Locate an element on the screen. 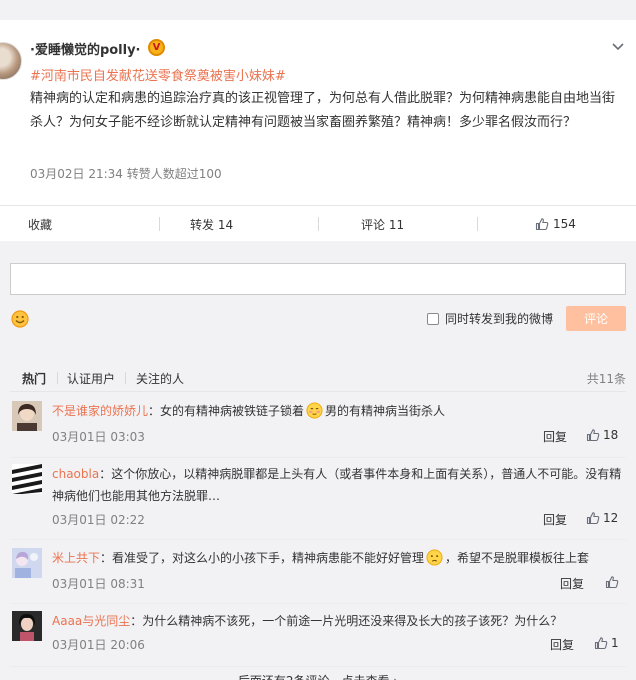  more-comments-link: 后面还有2条评论，点击查看 › is located at coordinates (318, 676).